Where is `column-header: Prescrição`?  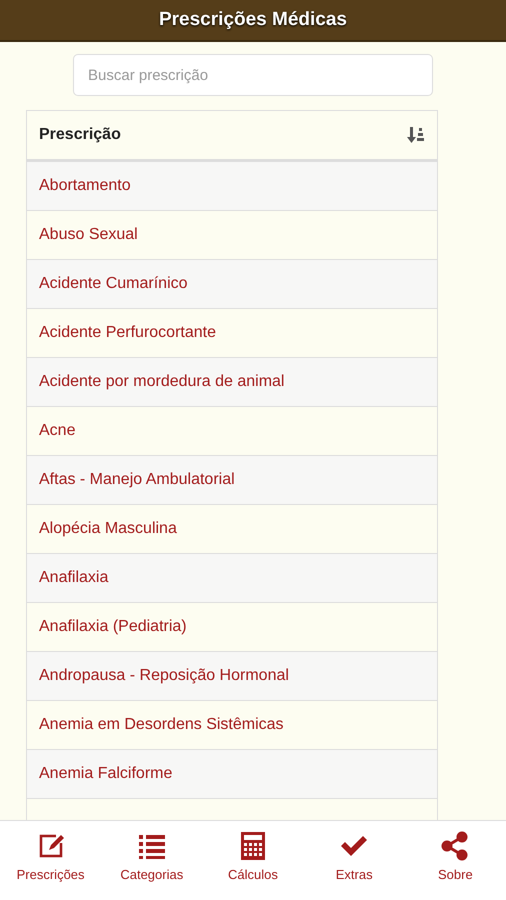
column-header: Prescrição is located at coordinates (80, 135).